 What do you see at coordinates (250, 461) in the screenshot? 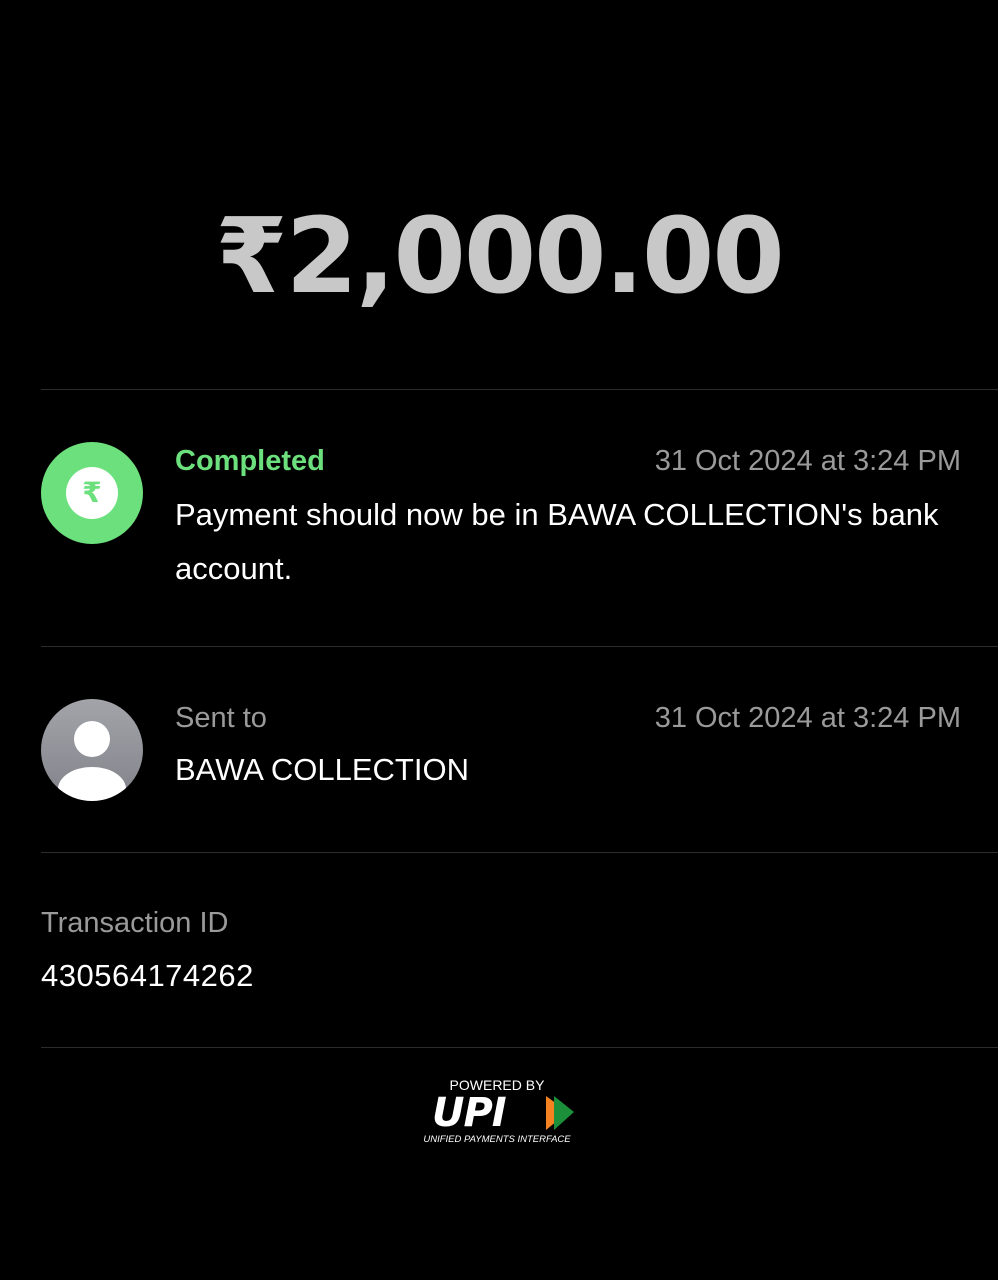
I see `status-label: Completed` at bounding box center [250, 461].